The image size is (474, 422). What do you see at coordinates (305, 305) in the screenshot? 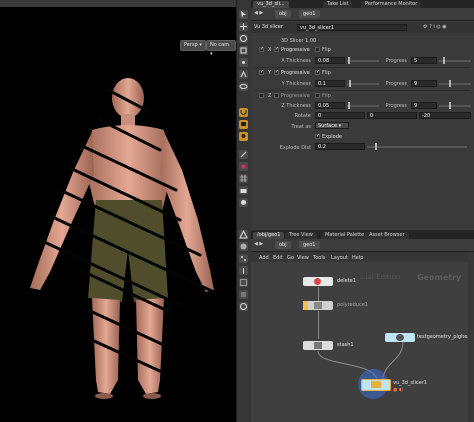
I see `bypass-flag` at bounding box center [305, 305].